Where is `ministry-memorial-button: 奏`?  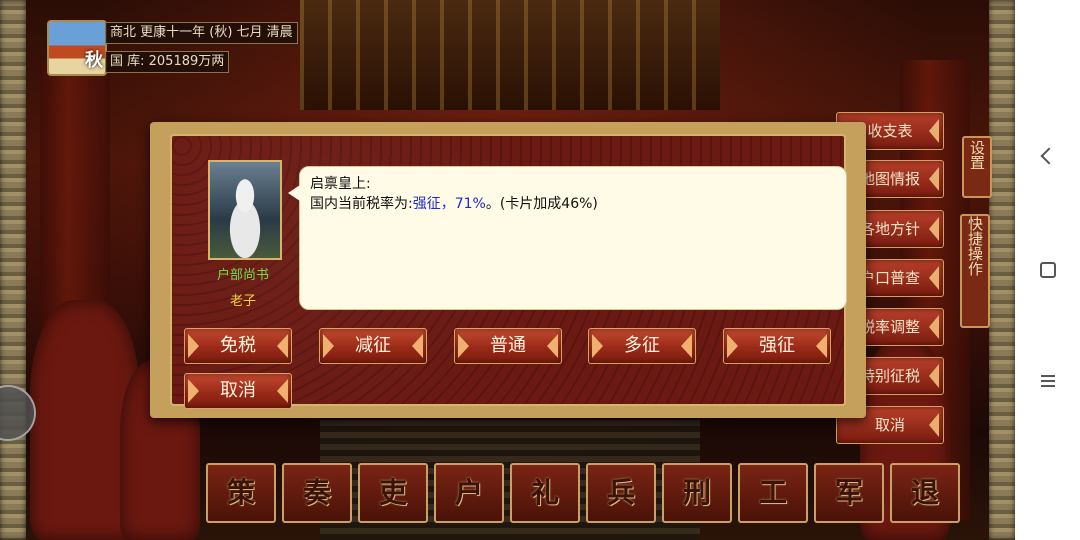 ministry-memorial-button: 奏 is located at coordinates (317, 493).